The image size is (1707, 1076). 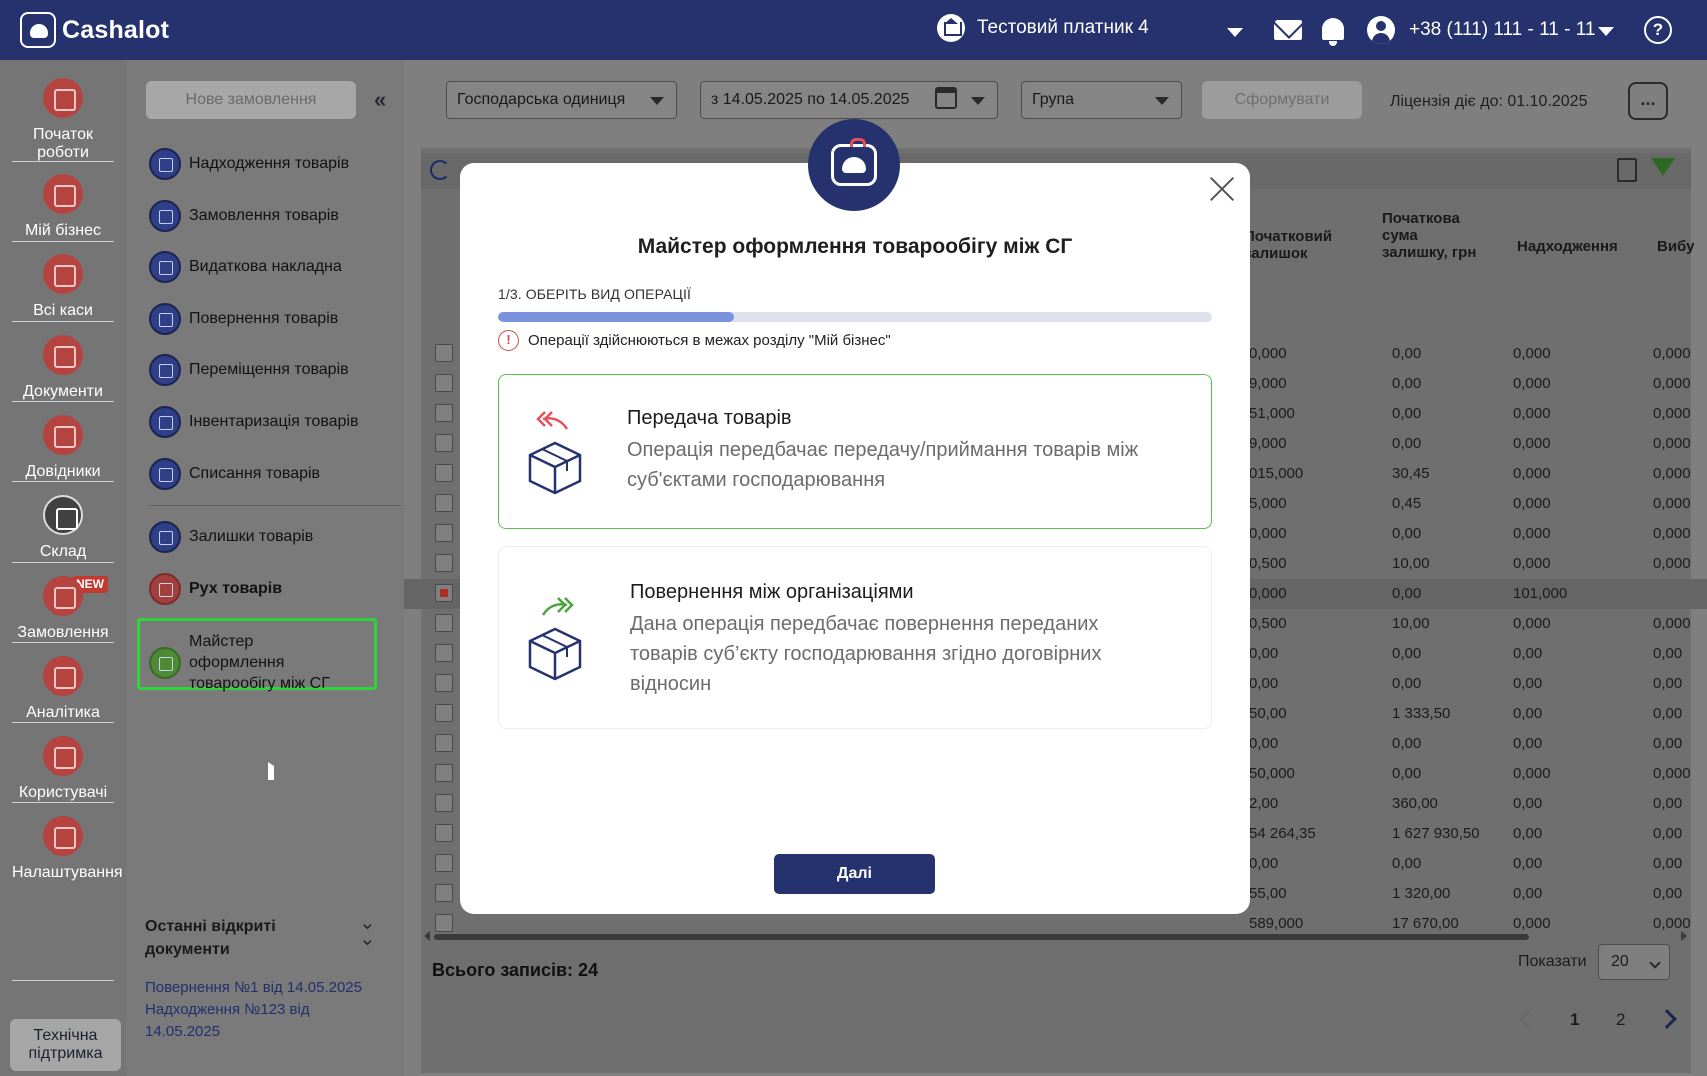 I want to click on close-icon, so click(x=1222, y=189).